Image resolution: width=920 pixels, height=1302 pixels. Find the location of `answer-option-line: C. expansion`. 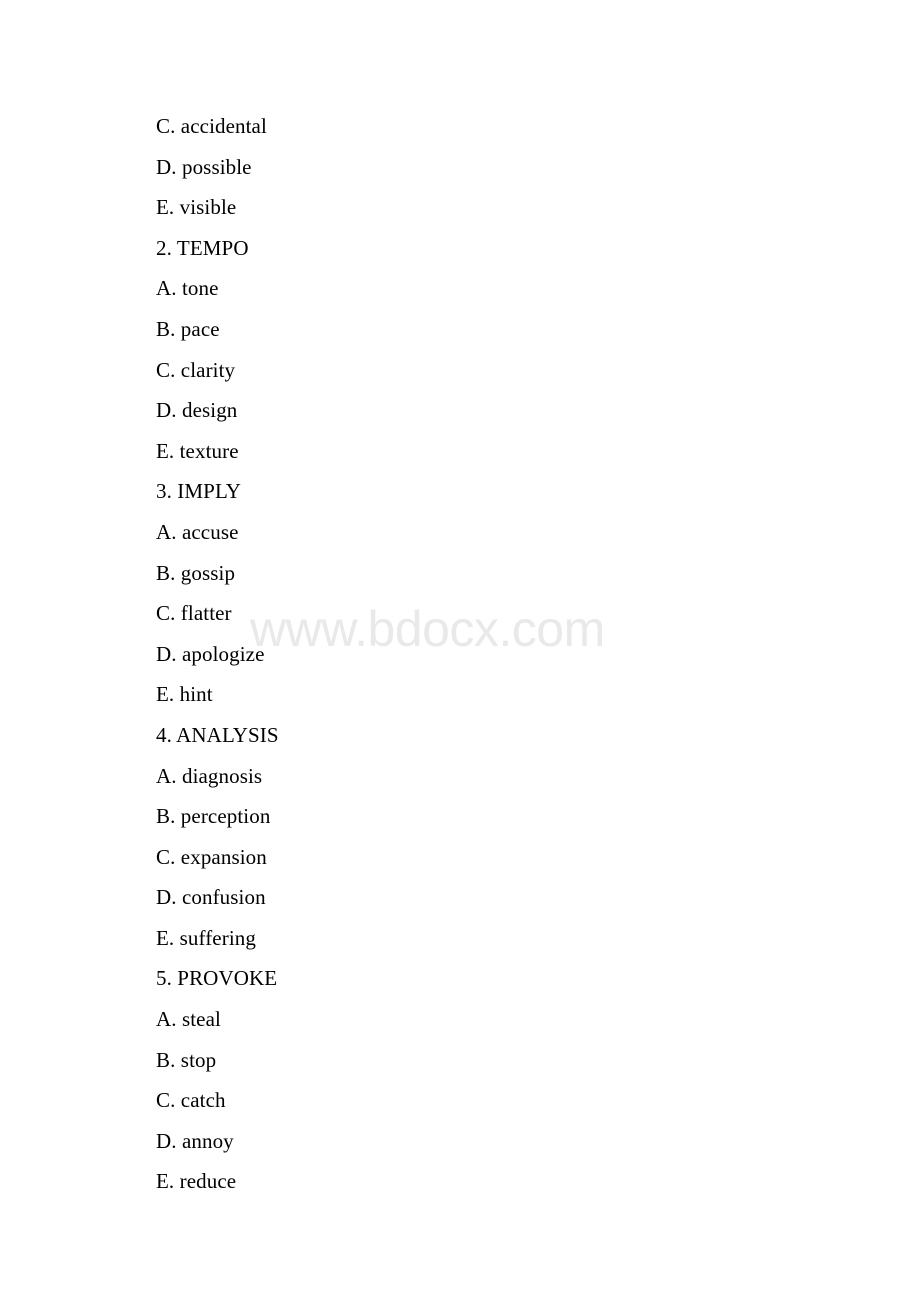

answer-option-line: C. expansion is located at coordinates (211, 856).